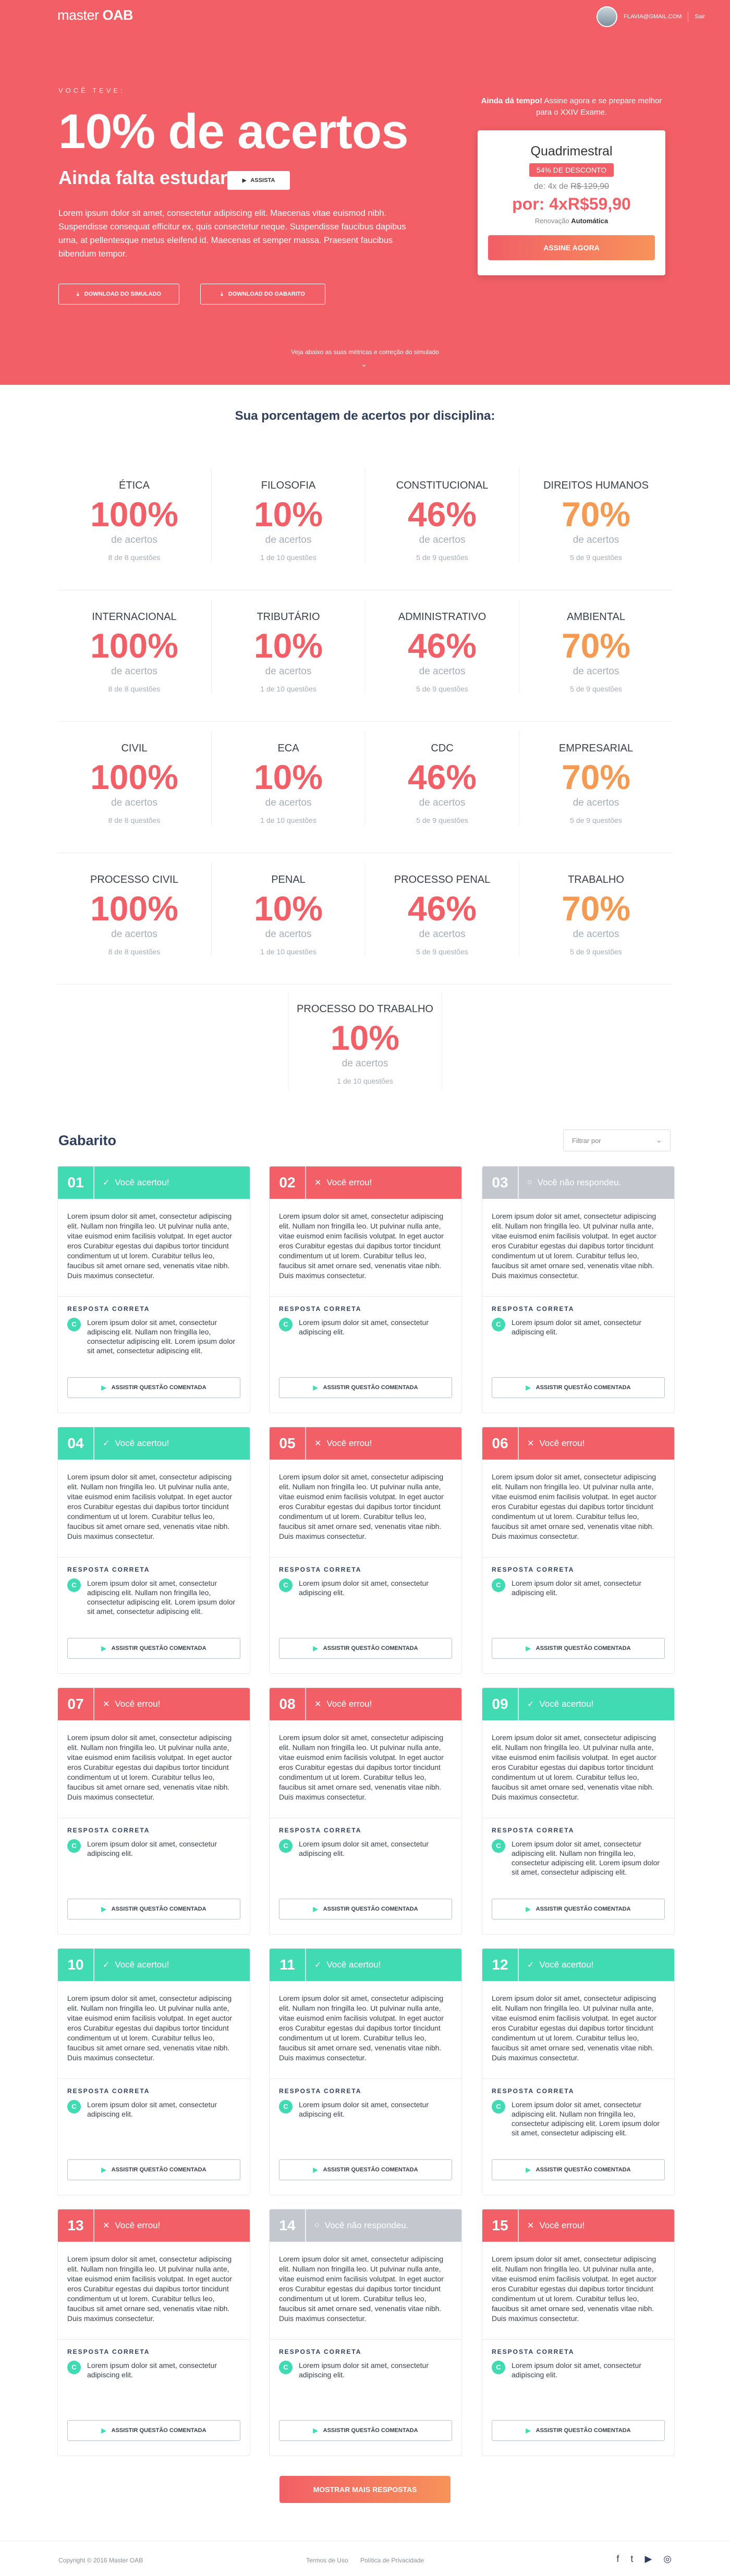 The height and width of the screenshot is (2576, 730). I want to click on question-number: 08, so click(288, 1704).